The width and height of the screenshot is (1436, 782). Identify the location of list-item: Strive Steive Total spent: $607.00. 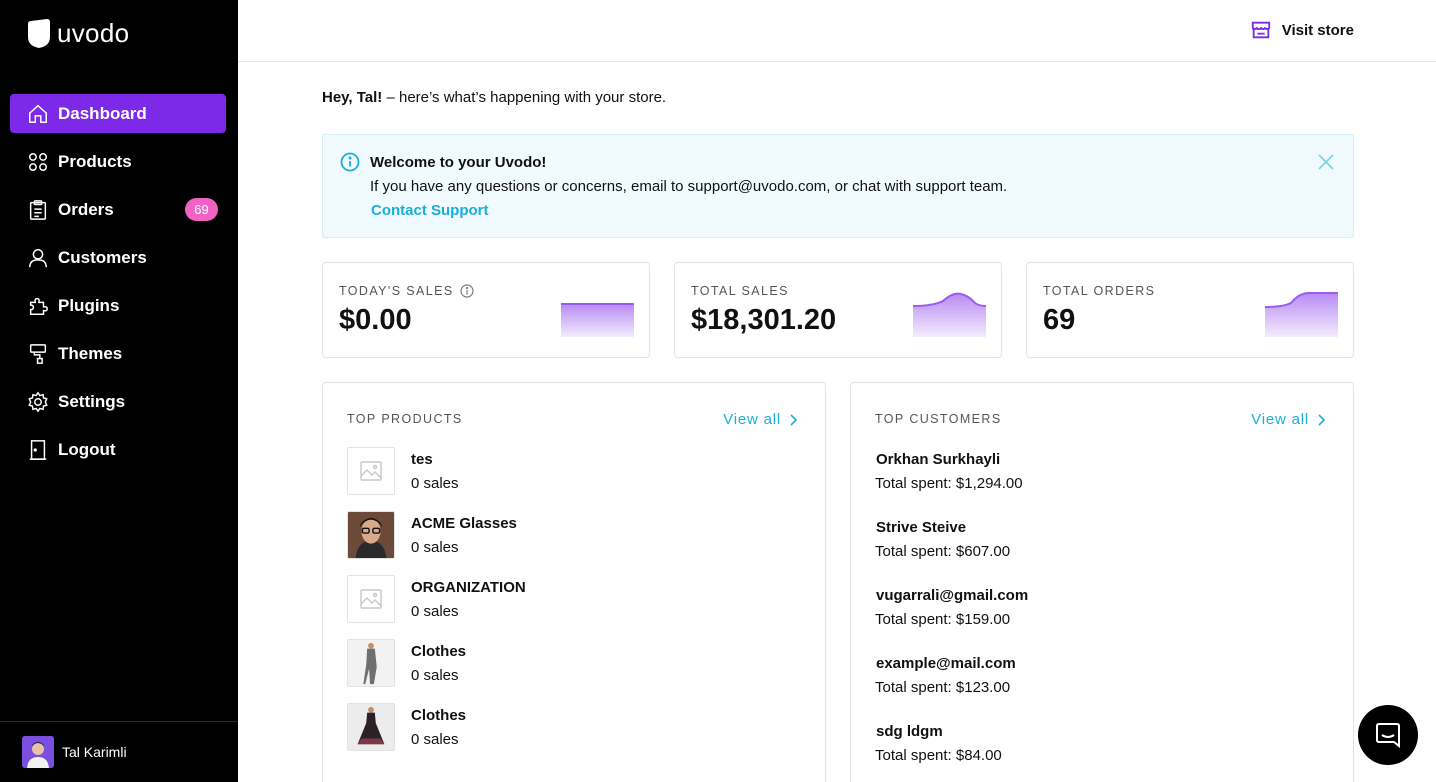
(951, 551).